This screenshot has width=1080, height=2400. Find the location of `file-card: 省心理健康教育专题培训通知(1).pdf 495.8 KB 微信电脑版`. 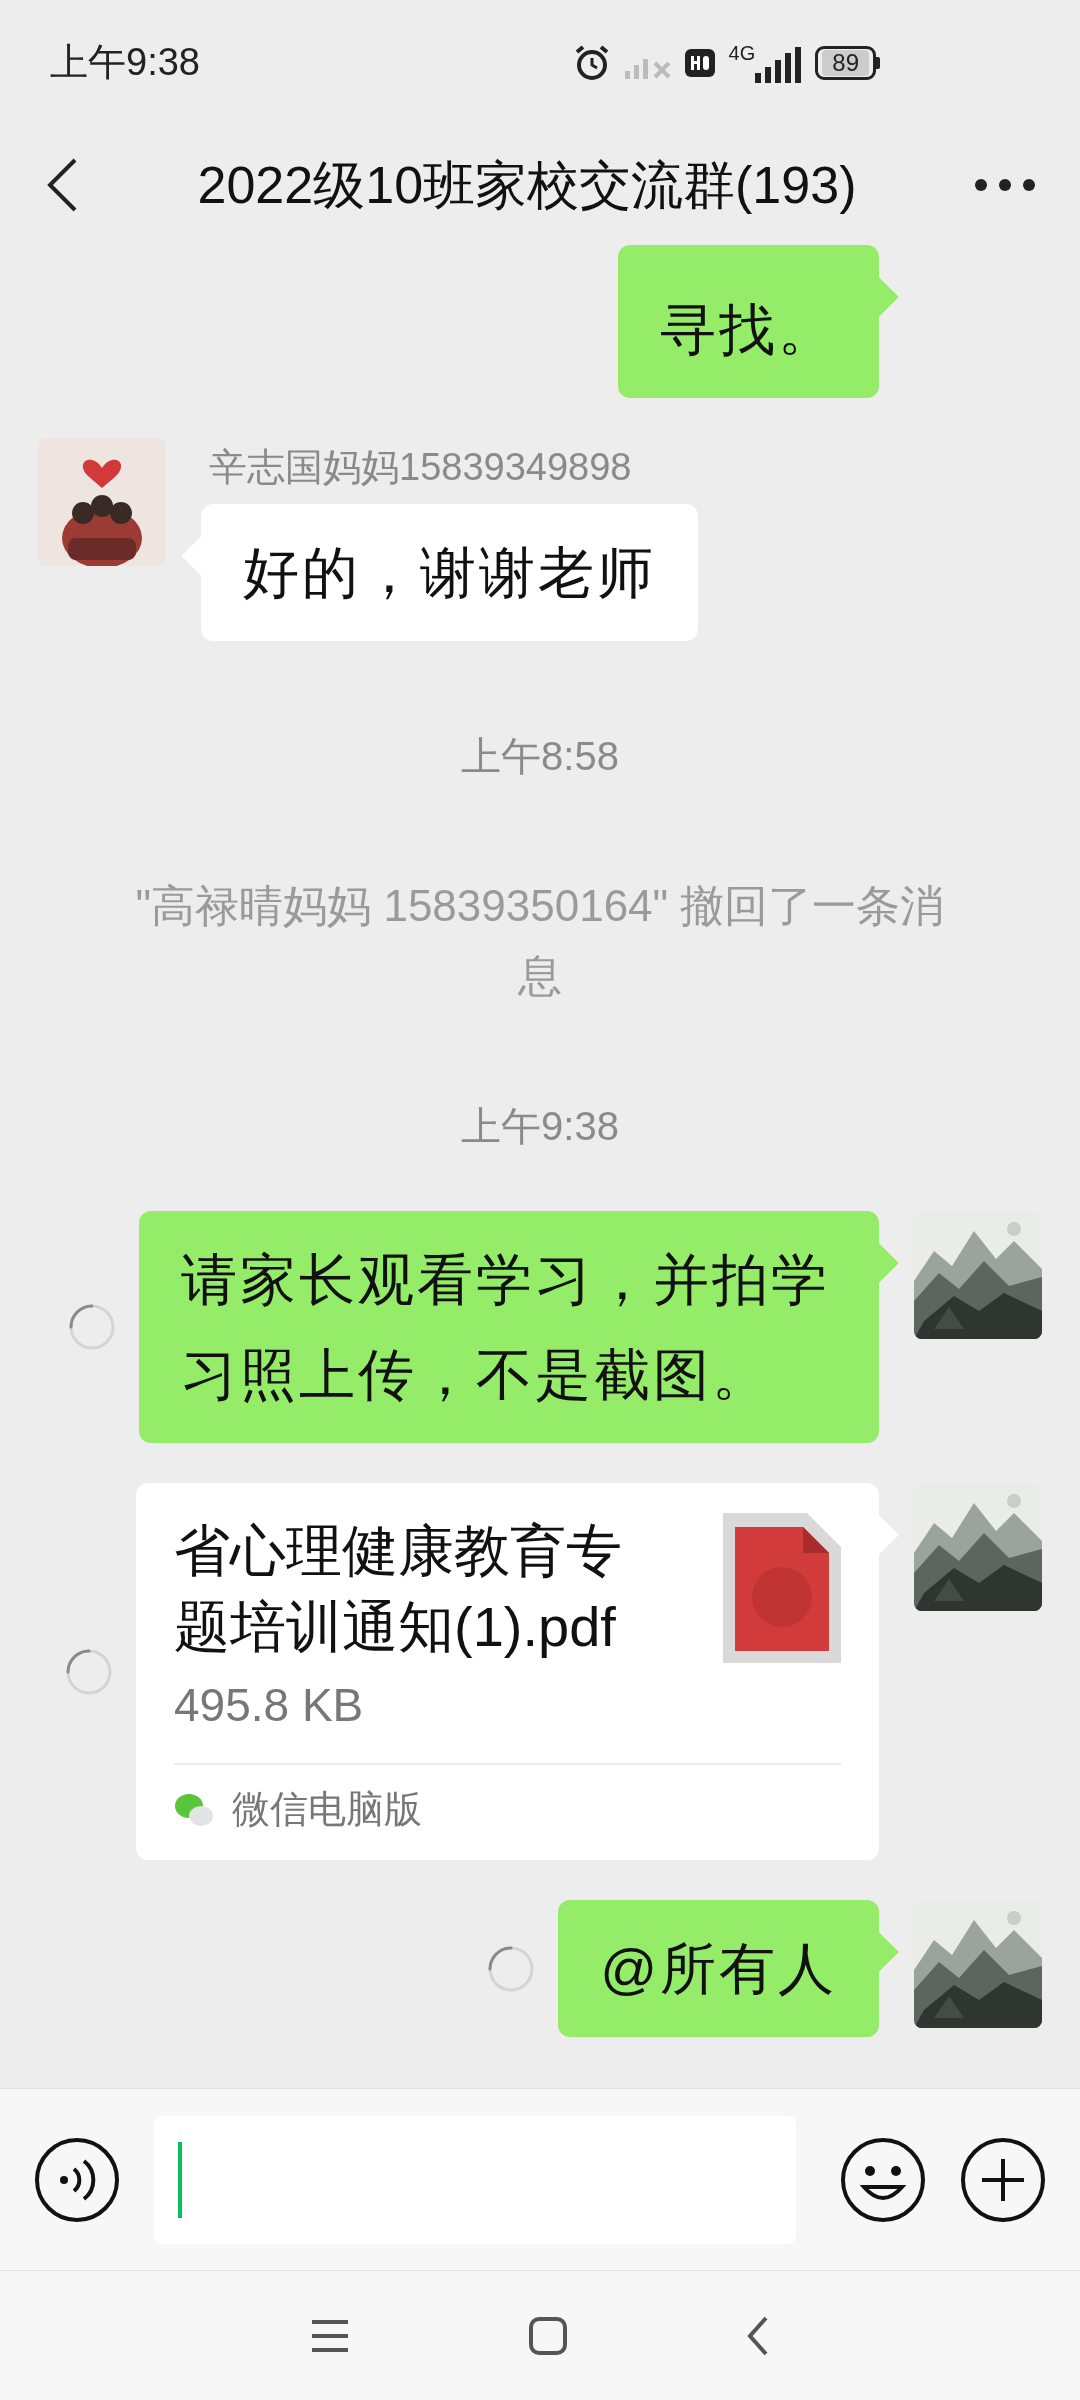

file-card: 省心理健康教育专题培训通知(1).pdf 495.8 KB 微信电脑版 is located at coordinates (507, 1671).